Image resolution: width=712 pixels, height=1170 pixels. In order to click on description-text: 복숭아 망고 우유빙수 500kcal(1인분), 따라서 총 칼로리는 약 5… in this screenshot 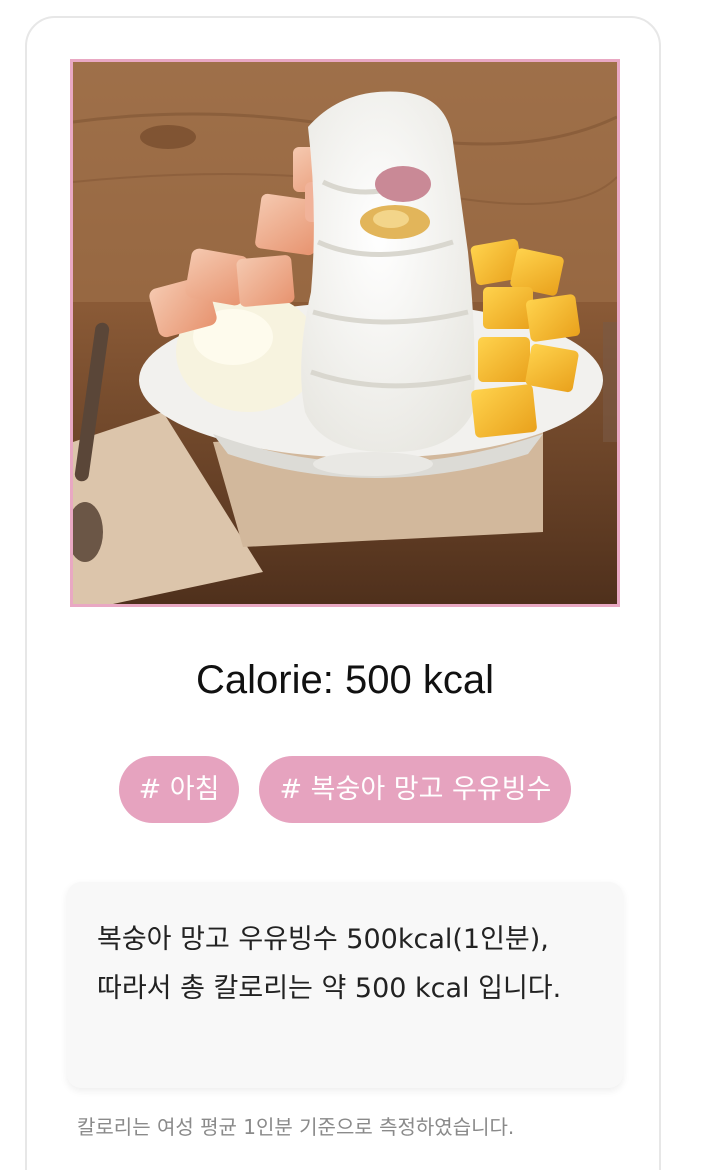, I will do `click(329, 964)`.